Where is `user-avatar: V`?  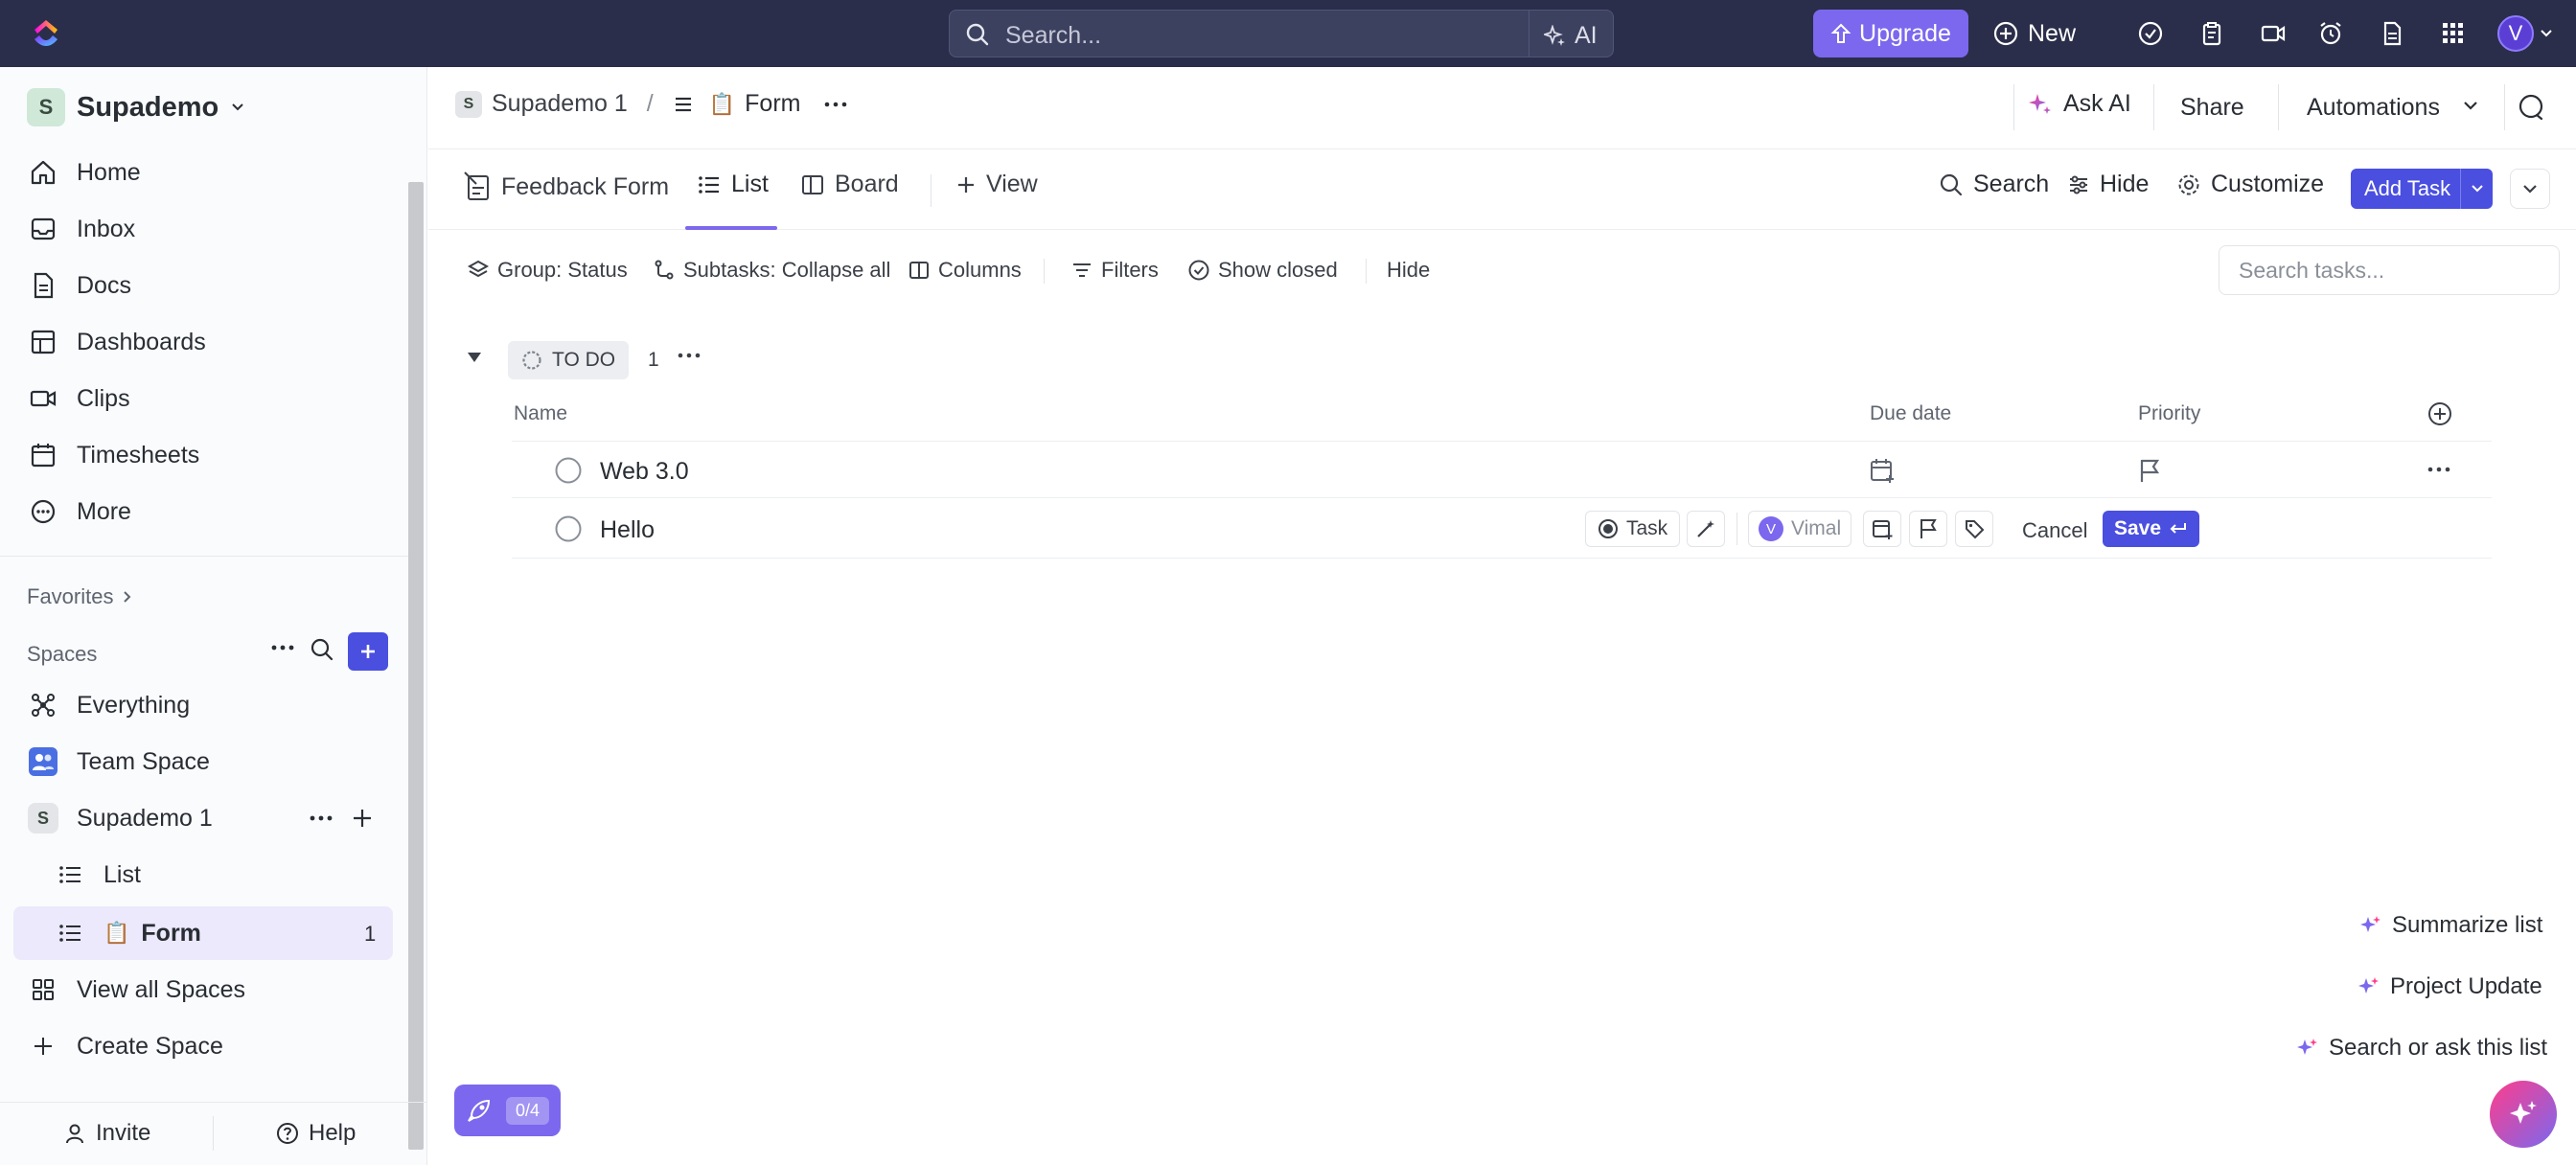
user-avatar: V is located at coordinates (2515, 33).